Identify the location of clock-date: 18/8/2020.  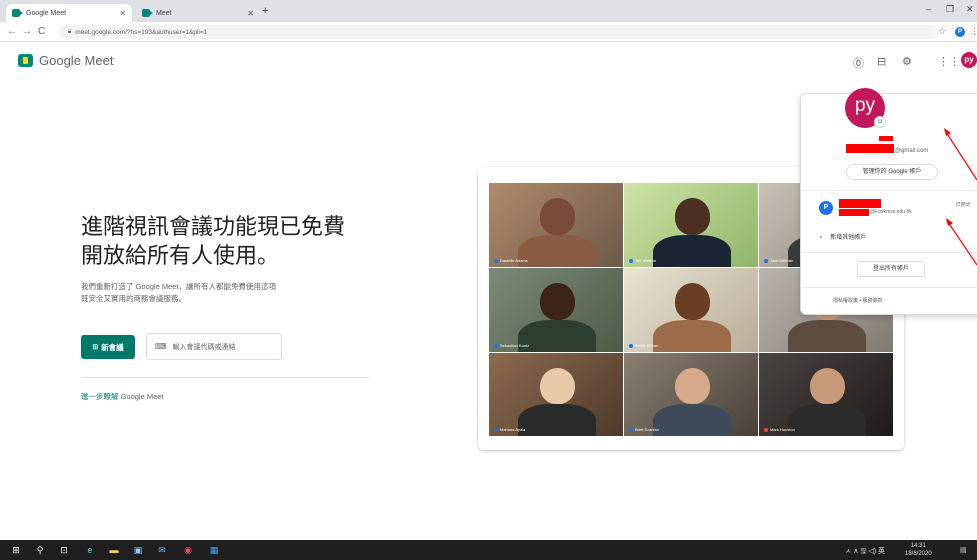
(918, 554).